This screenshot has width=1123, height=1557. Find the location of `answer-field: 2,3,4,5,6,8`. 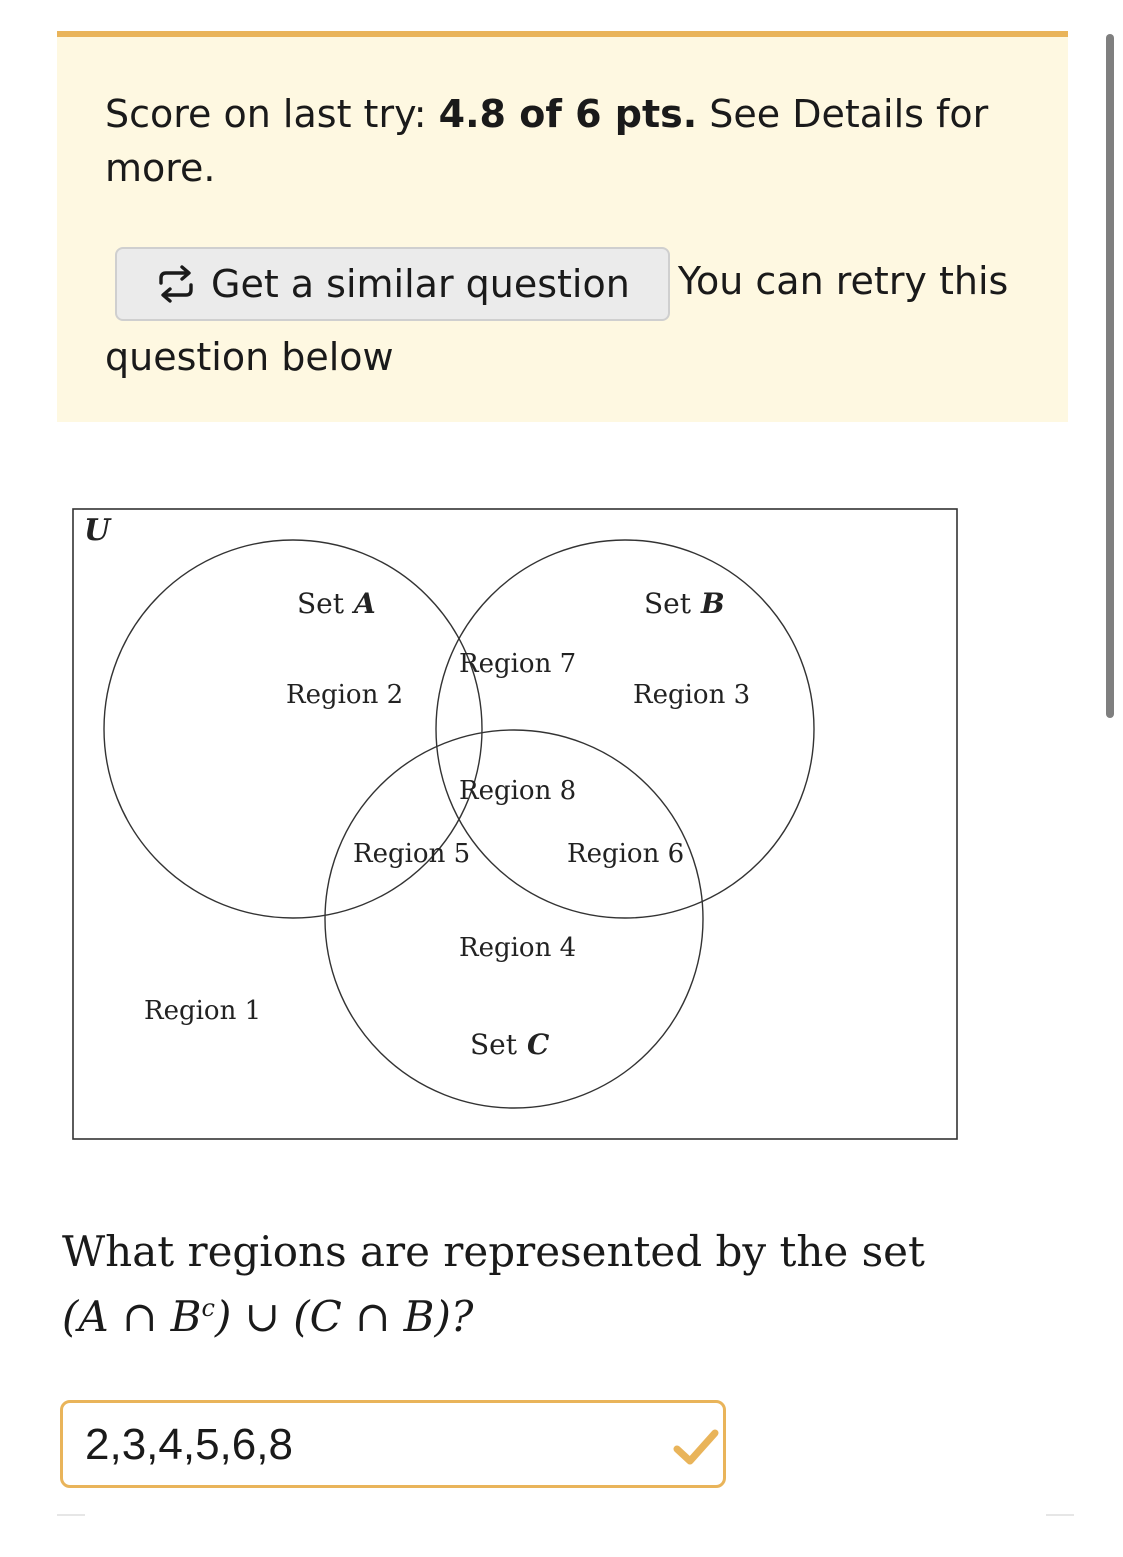

answer-field: 2,3,4,5,6,8 is located at coordinates (393, 1444).